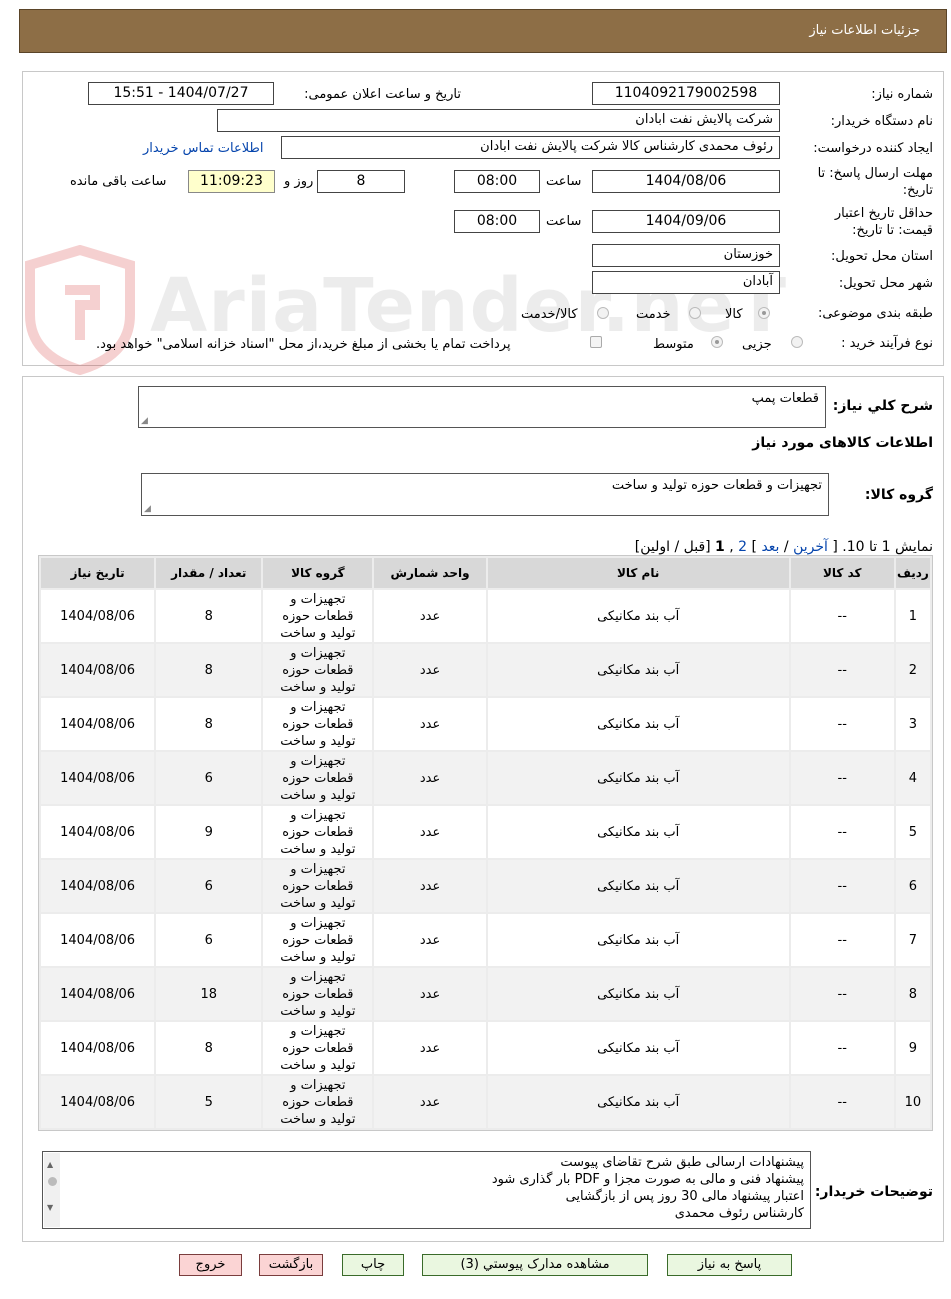 The image size is (951, 1299). What do you see at coordinates (231, 181) in the screenshot?
I see `remaining-time-field: 11:09:23` at bounding box center [231, 181].